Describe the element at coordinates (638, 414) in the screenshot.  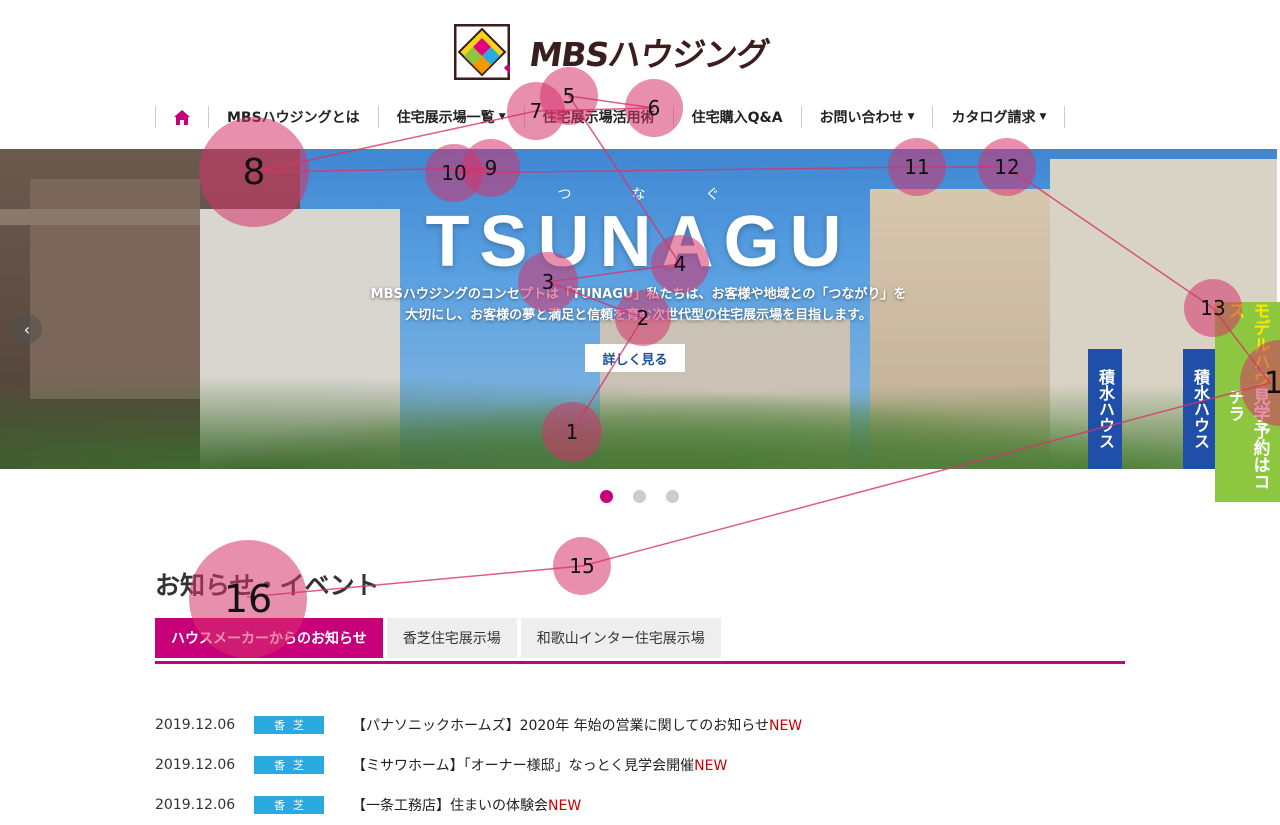
I see `hero-trees-image` at that location.